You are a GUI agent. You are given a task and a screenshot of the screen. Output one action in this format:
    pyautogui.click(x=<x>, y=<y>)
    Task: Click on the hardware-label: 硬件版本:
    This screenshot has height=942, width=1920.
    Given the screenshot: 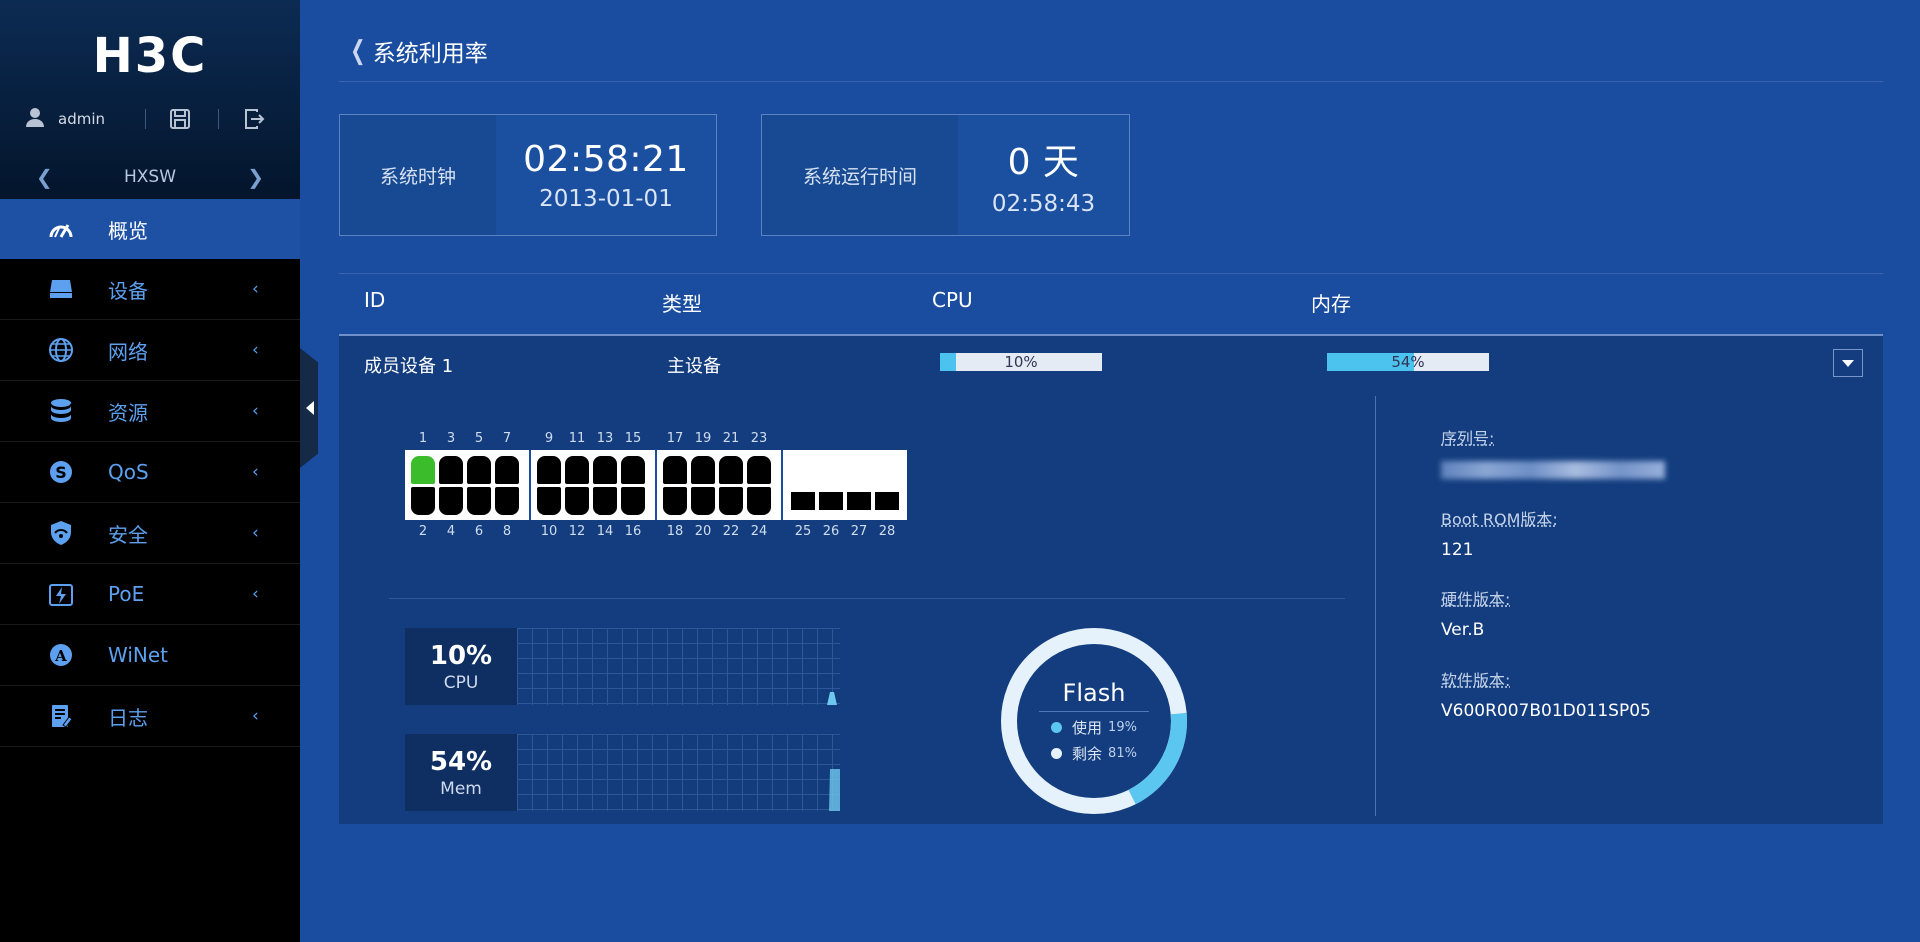 What is the action you would take?
    pyautogui.click(x=1476, y=599)
    